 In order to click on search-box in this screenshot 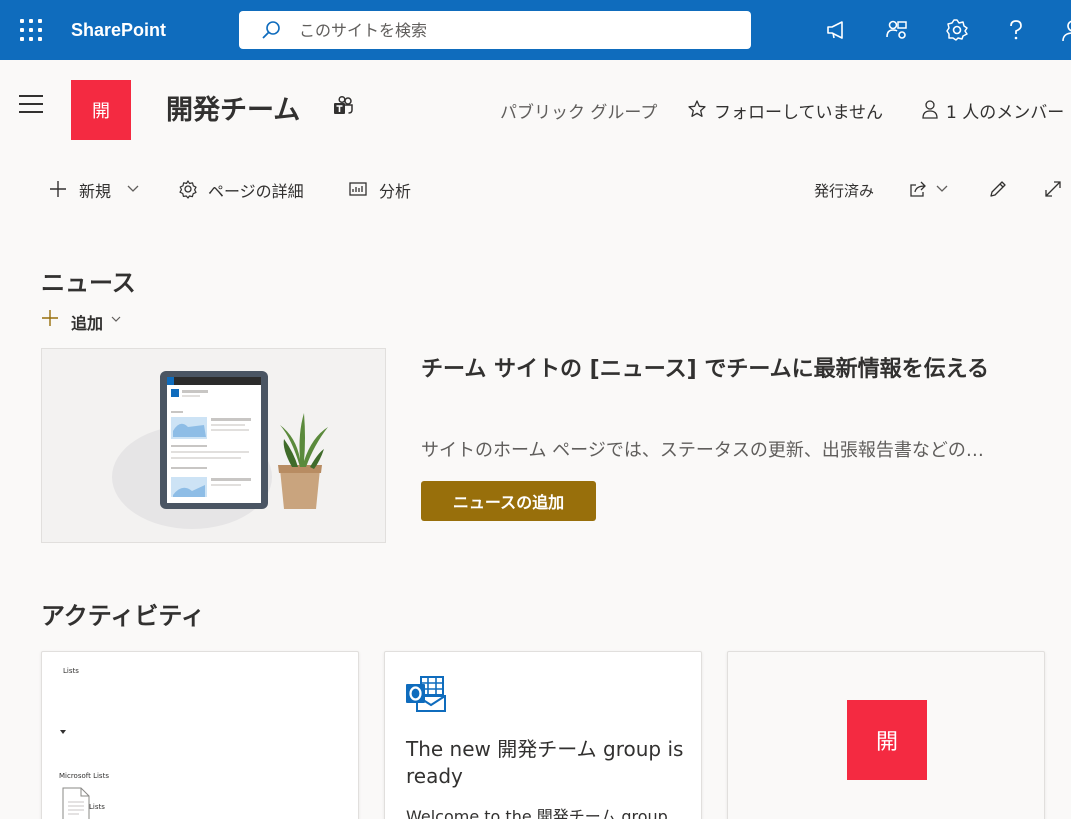, I will do `click(495, 30)`.